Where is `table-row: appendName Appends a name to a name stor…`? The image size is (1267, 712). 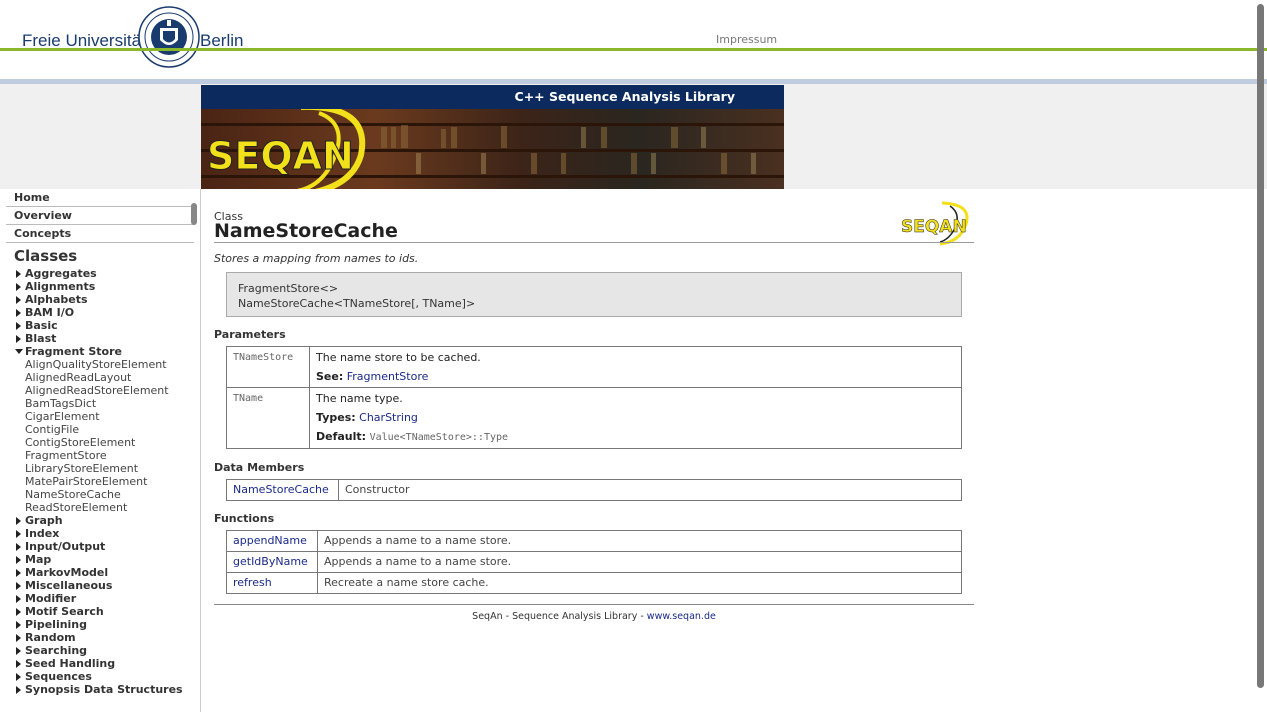 table-row: appendName Appends a name to a name stor… is located at coordinates (594, 541).